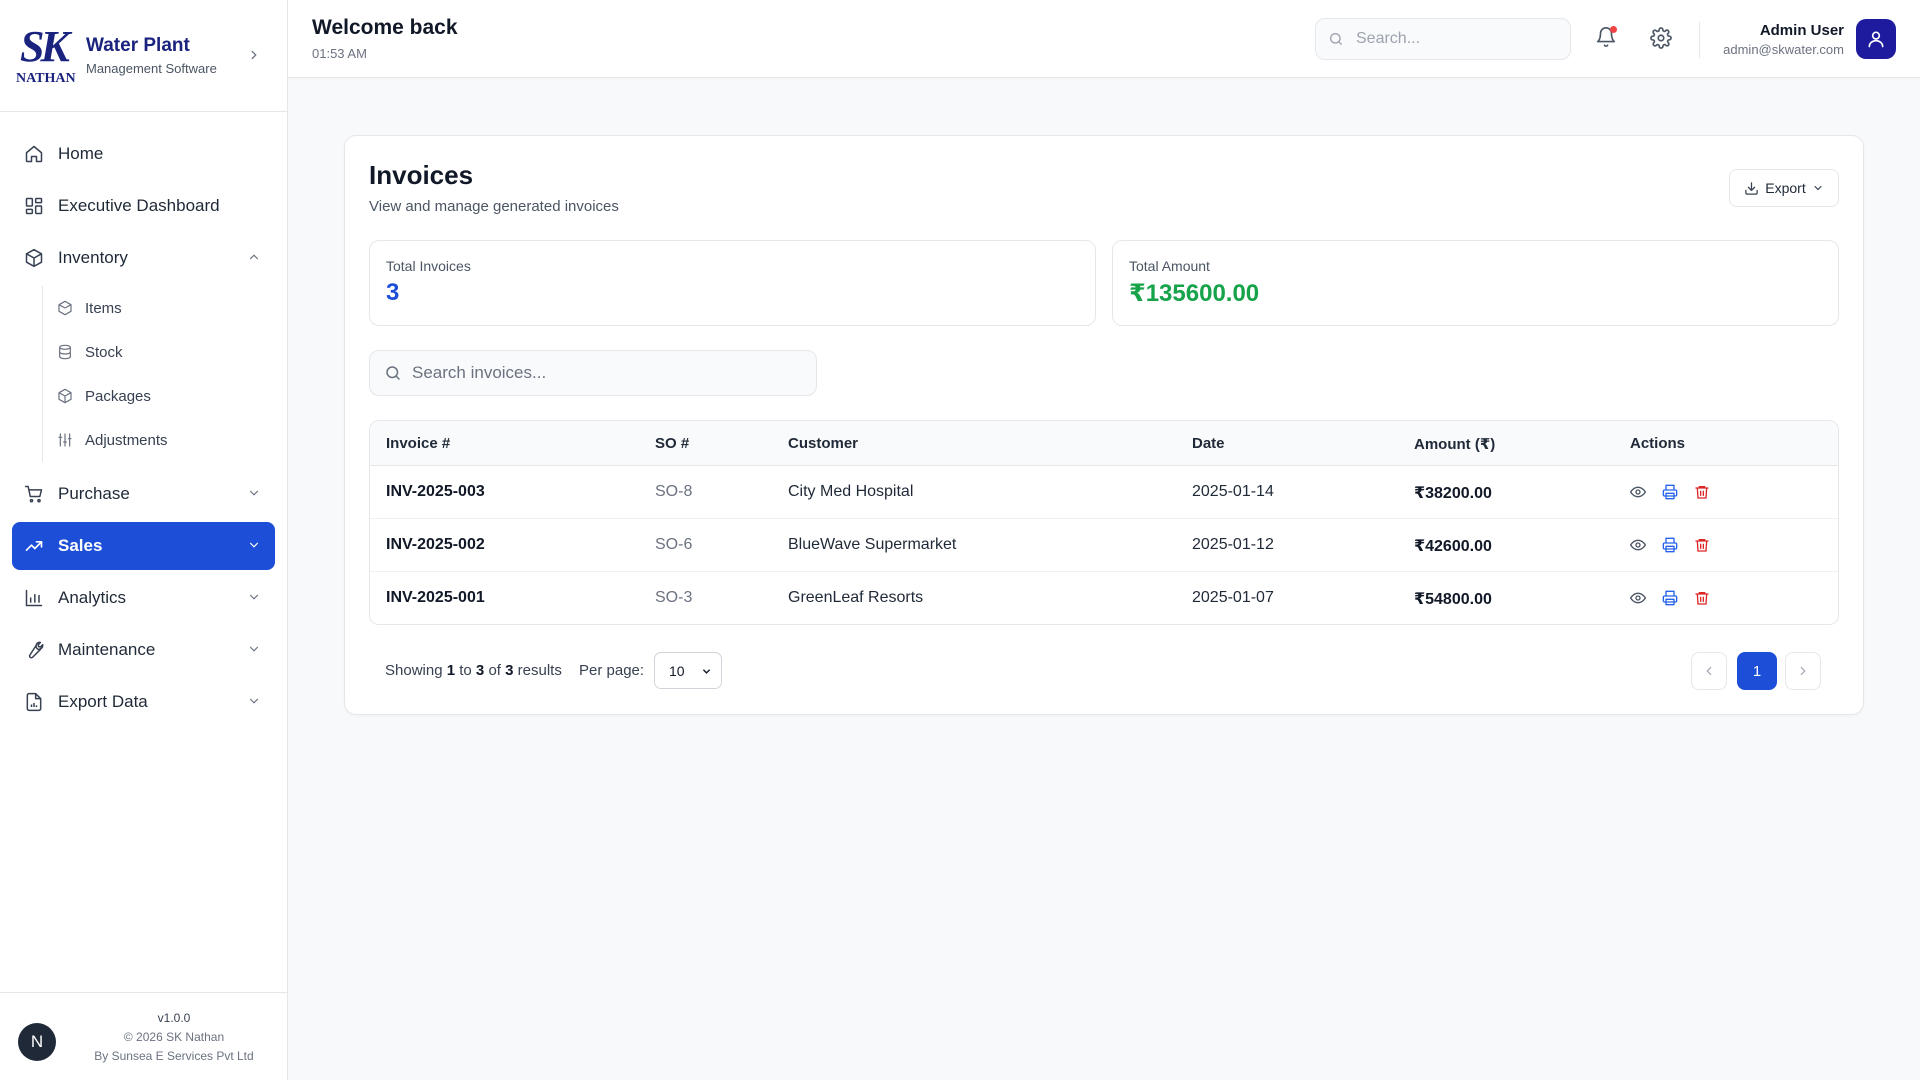 This screenshot has height=1080, width=1920. I want to click on column-header-customer: Customer, so click(823, 443).